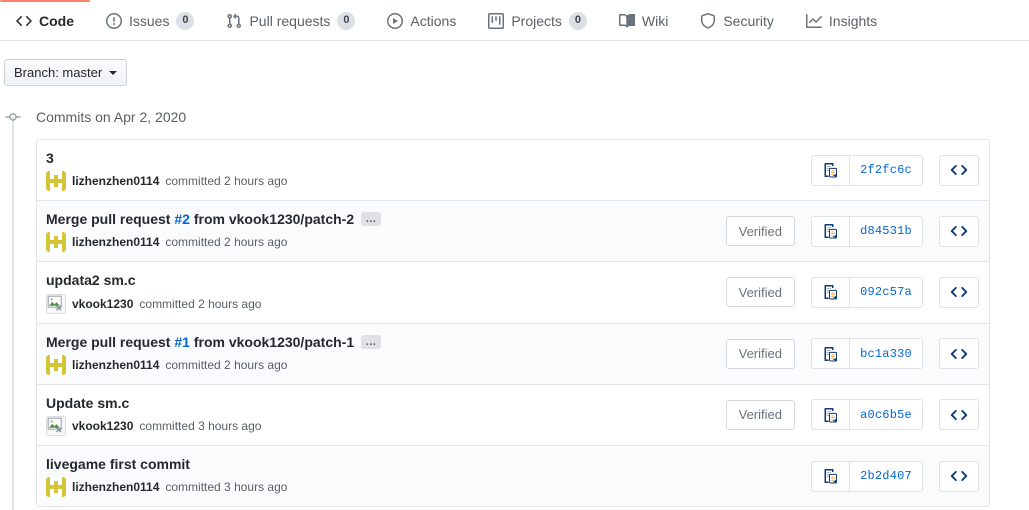  I want to click on commit-sha-link: d84531b, so click(886, 231).